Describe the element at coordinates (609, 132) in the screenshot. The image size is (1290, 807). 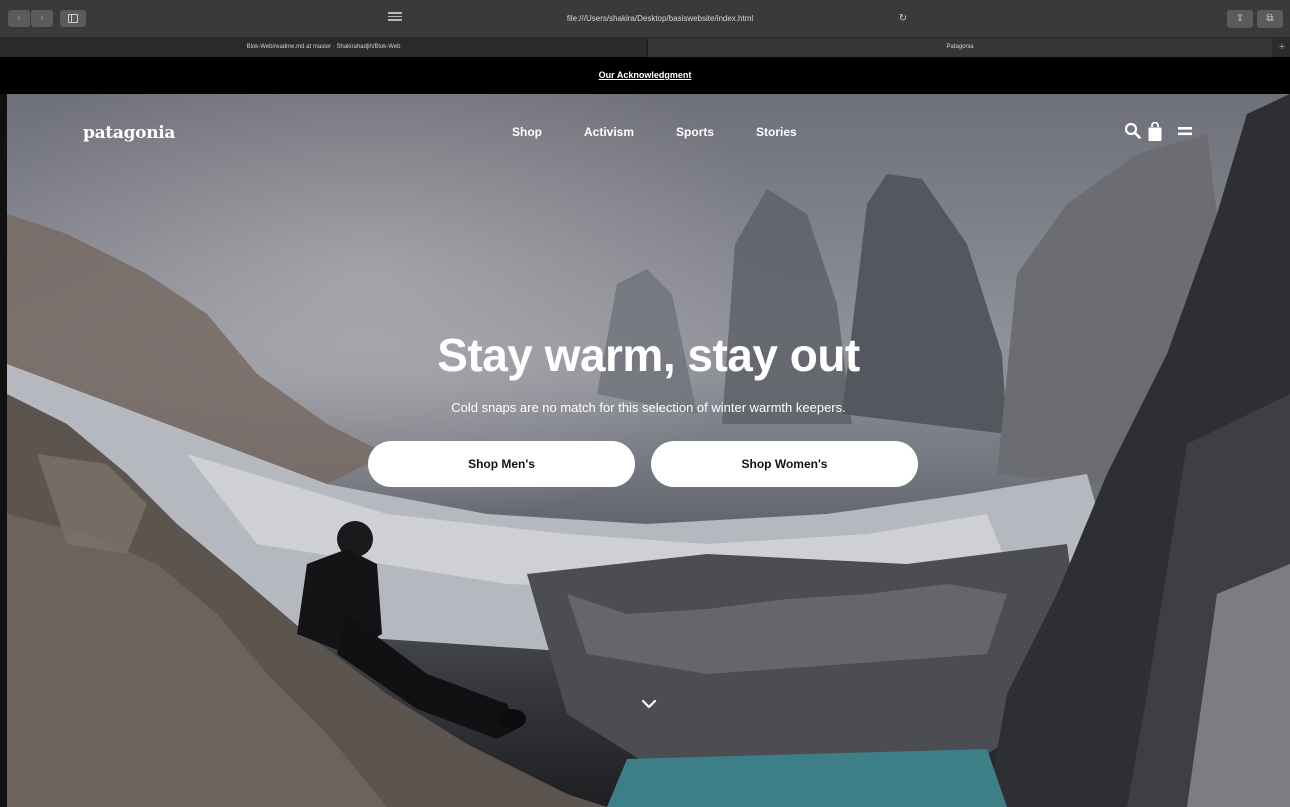
I see `nav-activism: Activism` at that location.